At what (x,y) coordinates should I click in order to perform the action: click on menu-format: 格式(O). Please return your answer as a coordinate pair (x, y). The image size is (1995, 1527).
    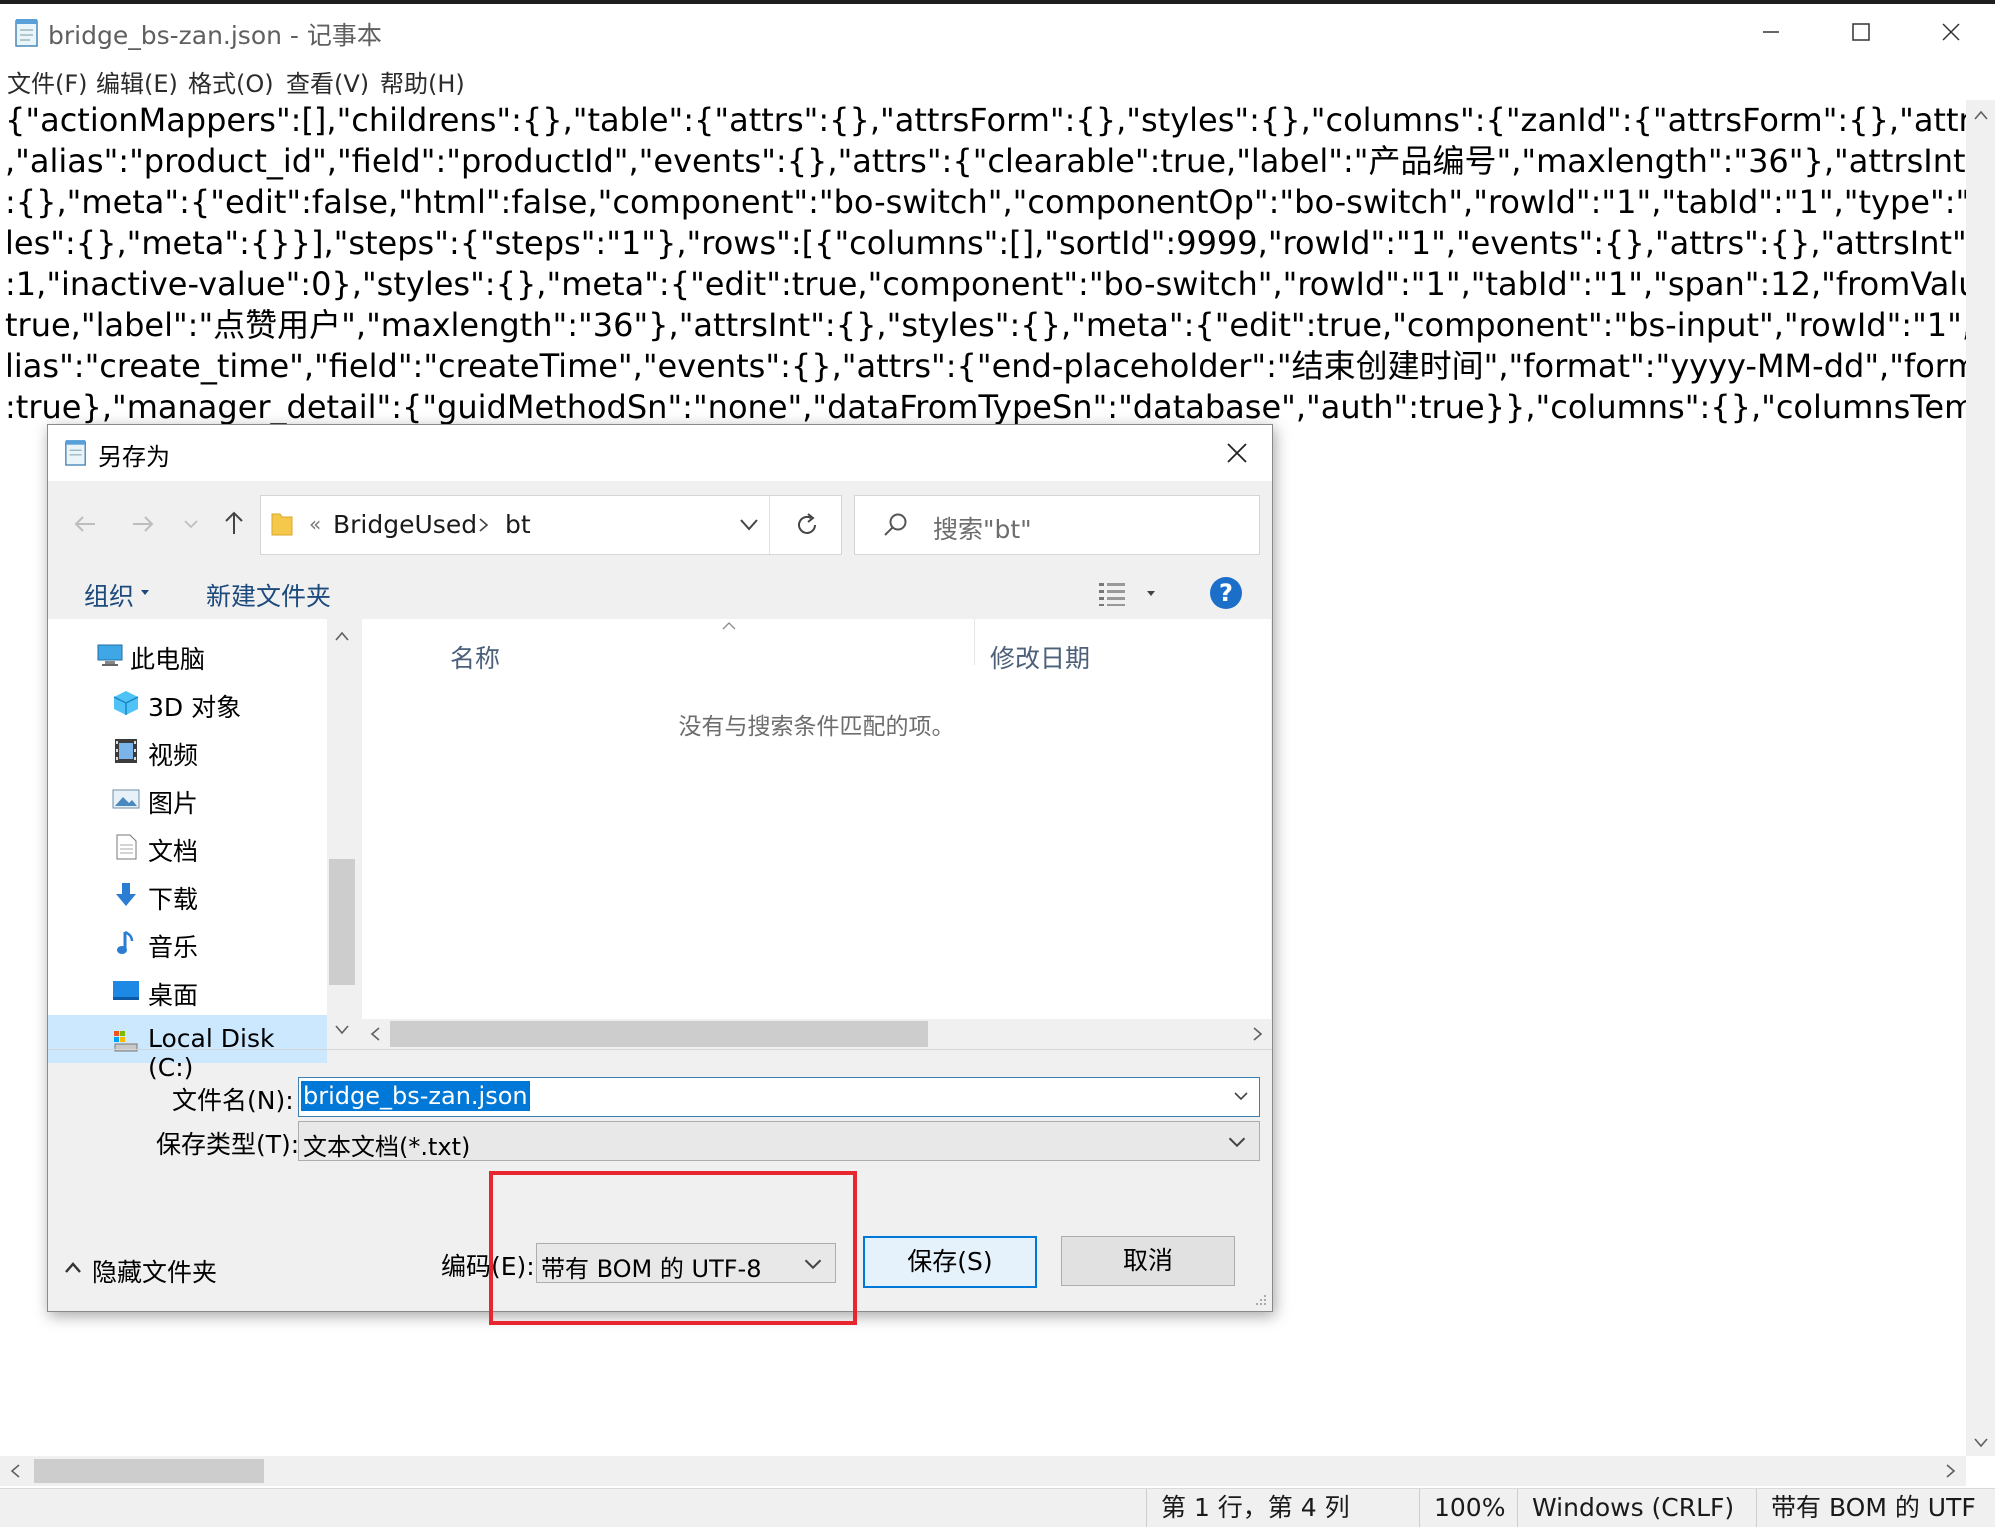
    Looking at the image, I should click on (231, 81).